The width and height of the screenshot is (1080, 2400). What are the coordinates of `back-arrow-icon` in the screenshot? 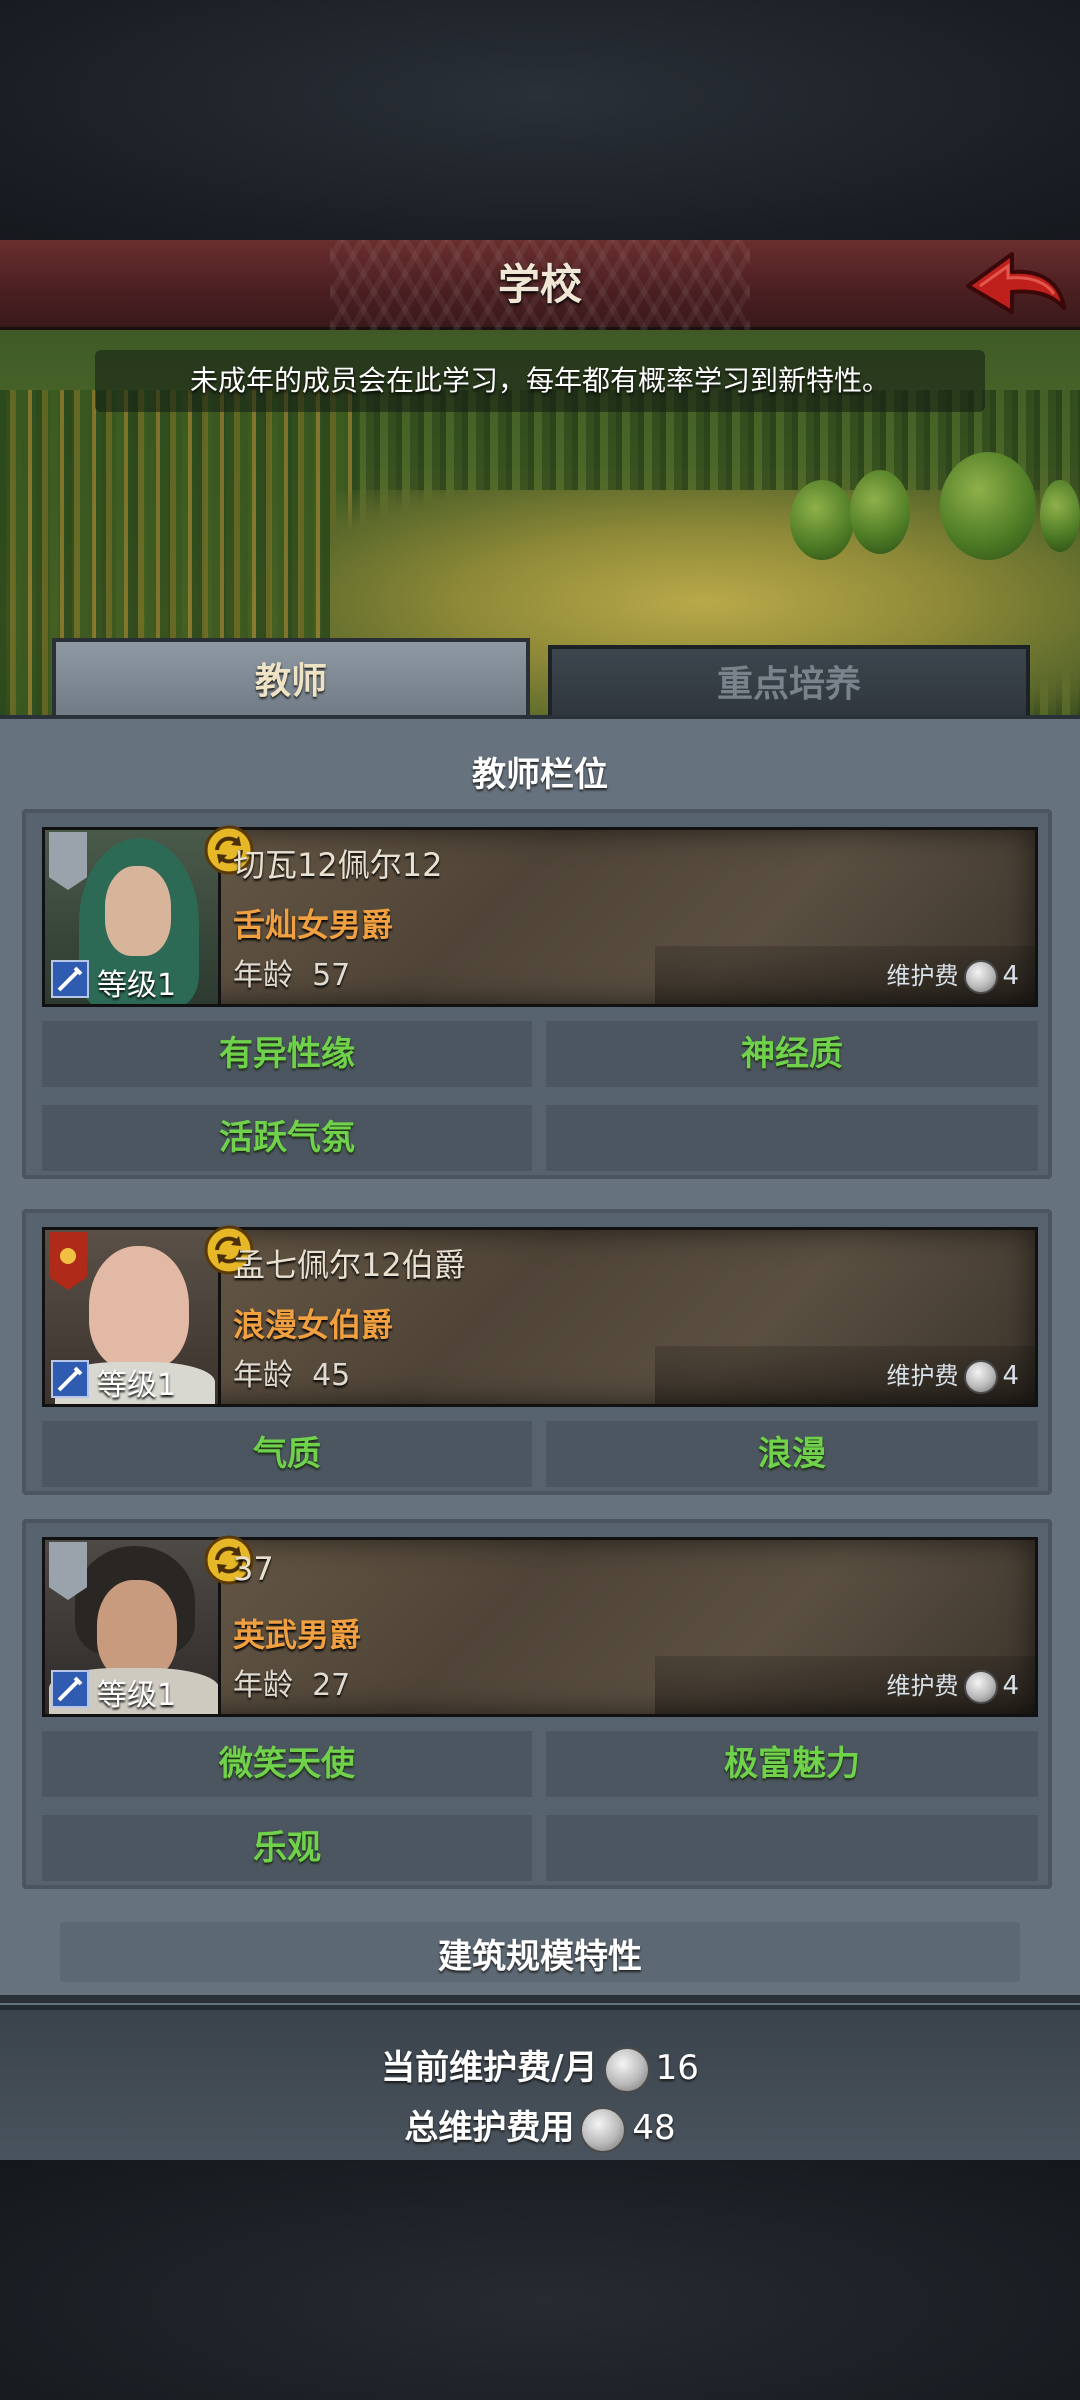 It's located at (1016, 283).